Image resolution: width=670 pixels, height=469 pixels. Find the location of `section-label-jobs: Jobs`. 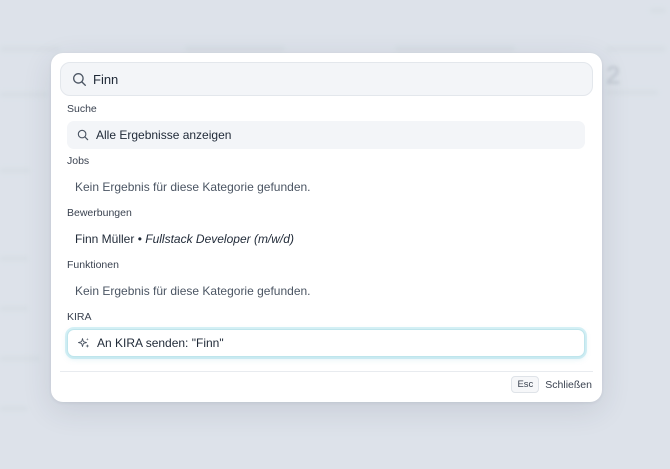

section-label-jobs: Jobs is located at coordinates (78, 161).